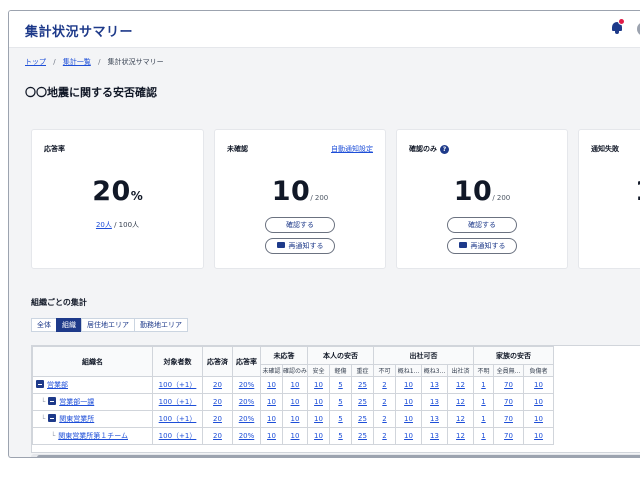 The image size is (640, 480). What do you see at coordinates (76, 419) in the screenshot?
I see `org-name-link: 関東営業所` at bounding box center [76, 419].